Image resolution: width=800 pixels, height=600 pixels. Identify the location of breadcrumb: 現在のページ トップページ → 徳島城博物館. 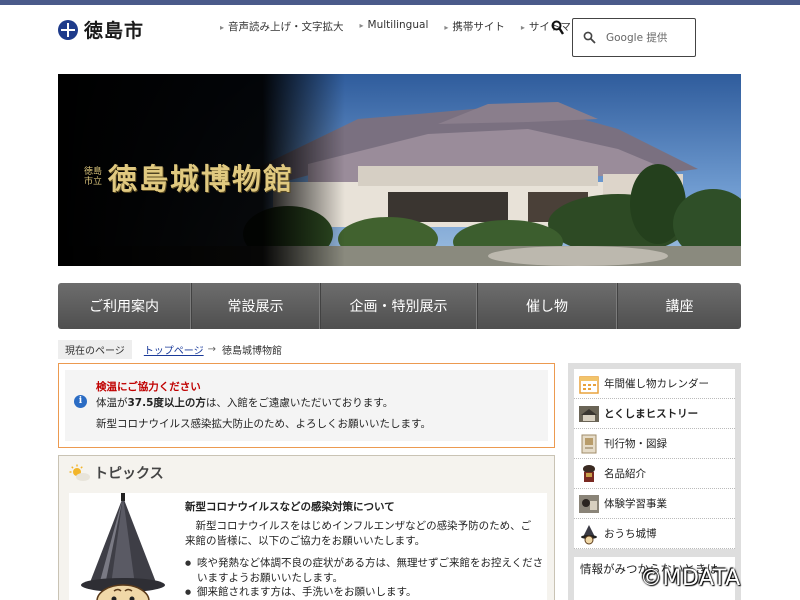
(170, 349).